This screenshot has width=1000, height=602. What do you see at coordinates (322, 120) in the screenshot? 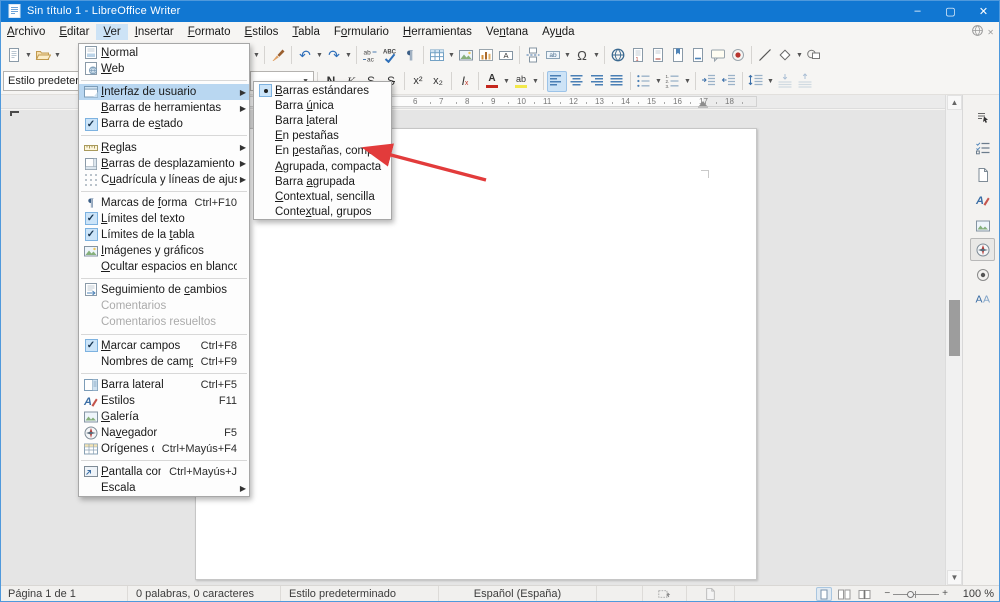
I see `submenu-item-barra-lateral: Barra lateral` at bounding box center [322, 120].